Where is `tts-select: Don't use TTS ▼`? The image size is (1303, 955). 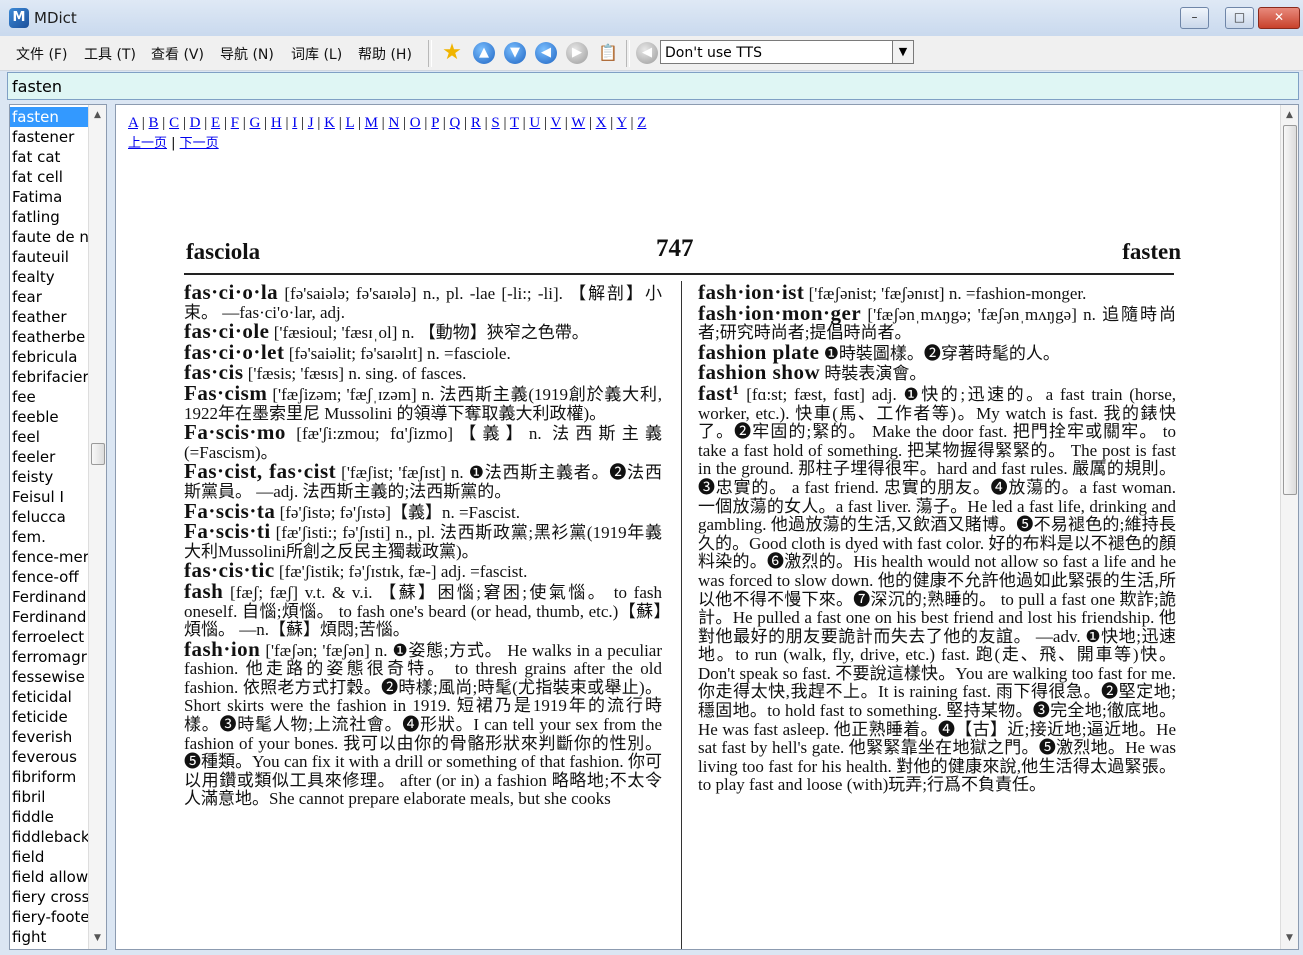 tts-select: Don't use TTS ▼ is located at coordinates (787, 52).